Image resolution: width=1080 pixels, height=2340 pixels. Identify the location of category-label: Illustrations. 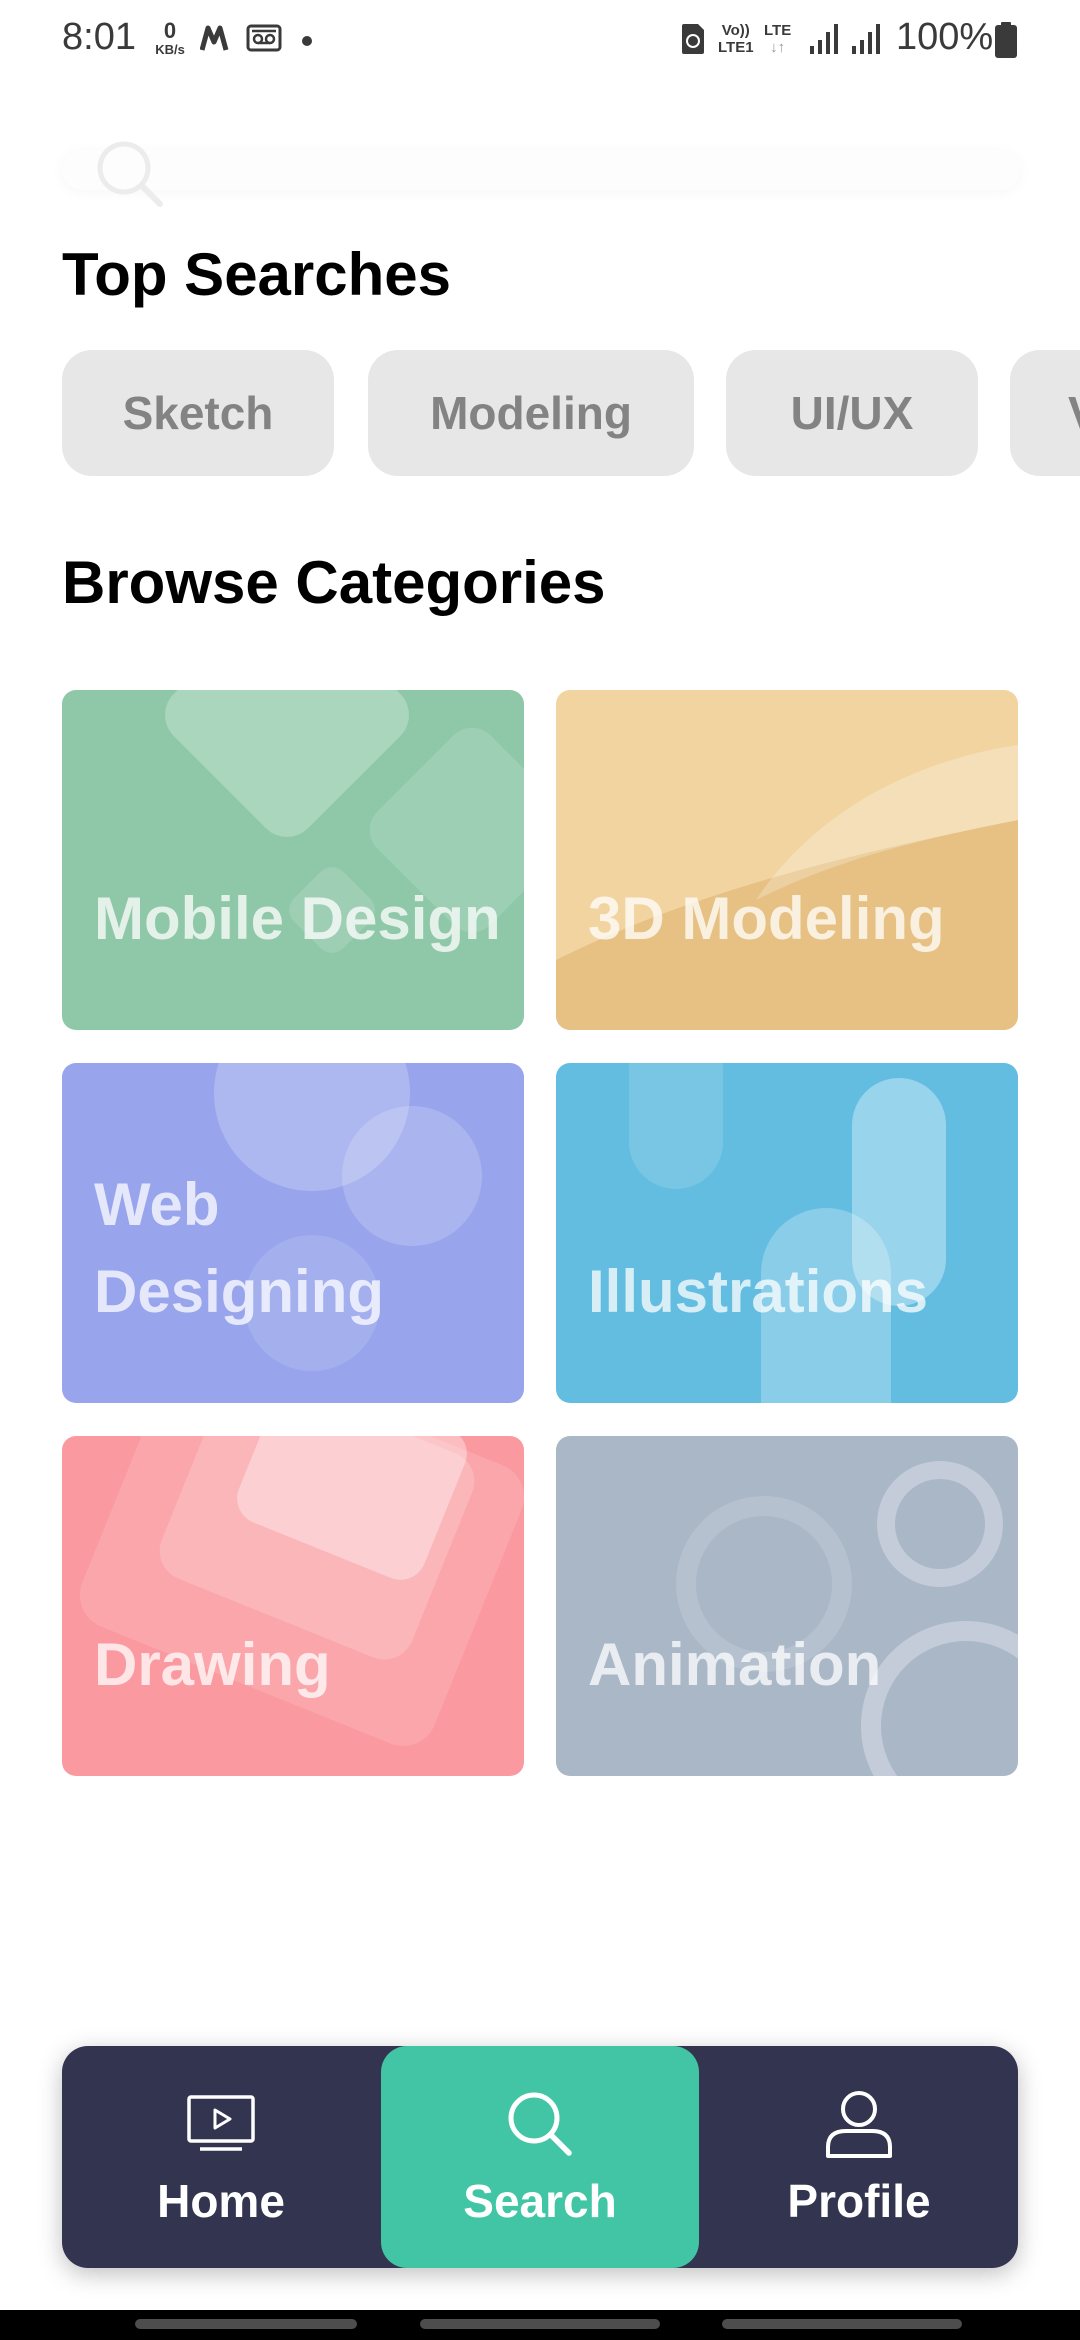
(758, 1291).